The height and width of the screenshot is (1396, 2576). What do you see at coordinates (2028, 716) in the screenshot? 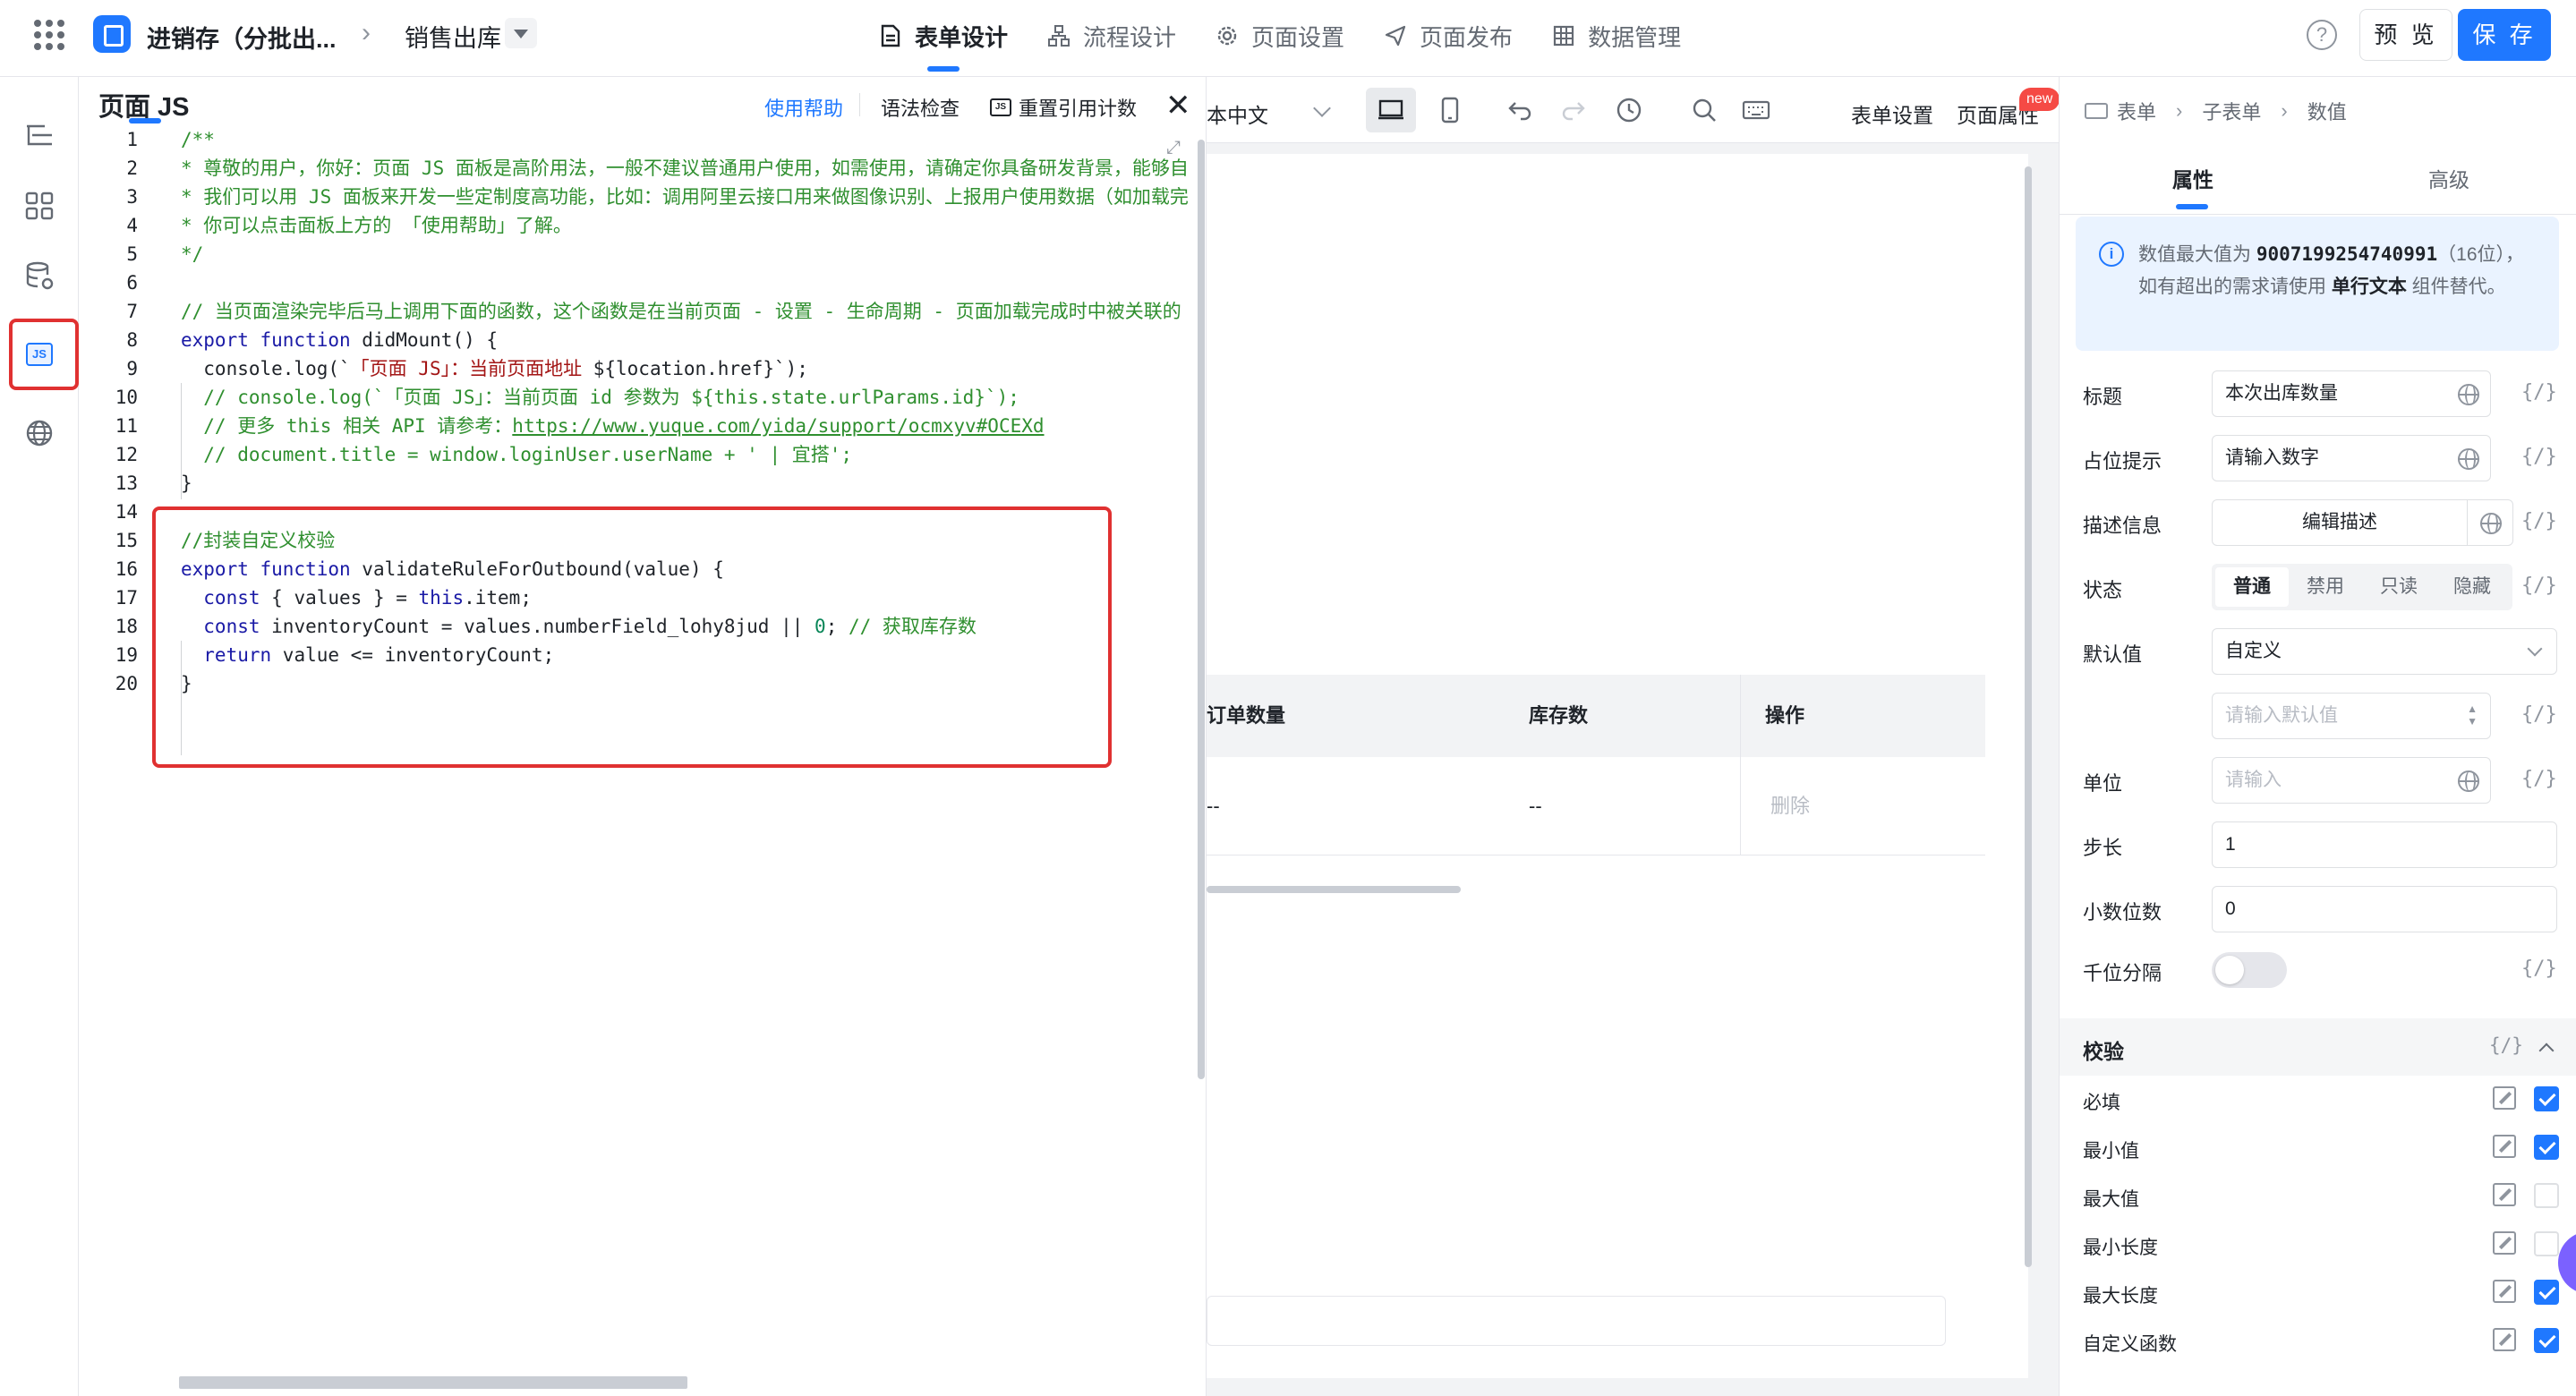
I see `canvas-vertical-scrollbar` at bounding box center [2028, 716].